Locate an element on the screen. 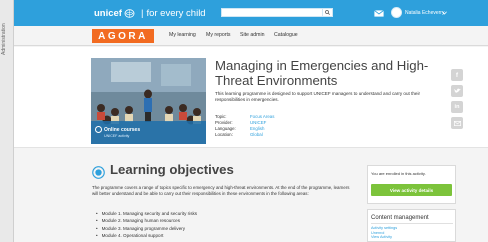  administration-label: Administration is located at coordinates (4, 39).